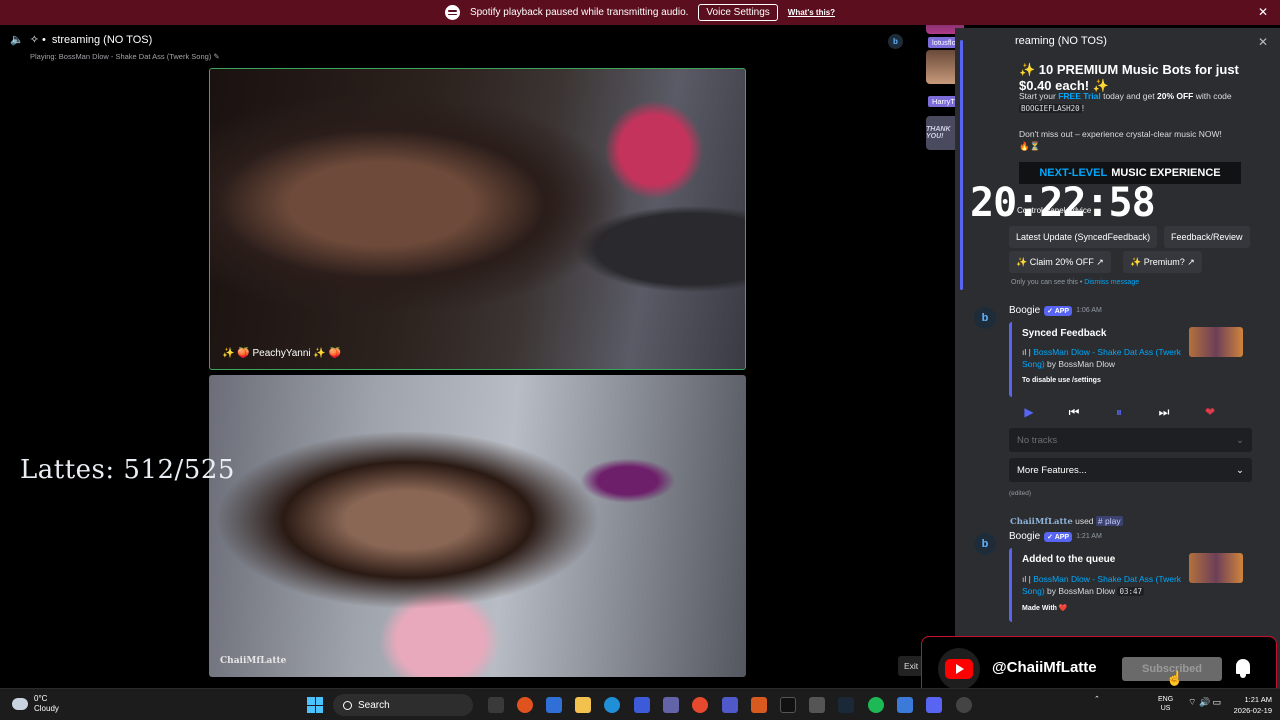  What do you see at coordinates (1064, 333) in the screenshot?
I see `embed-title: Synced Feedback` at bounding box center [1064, 333].